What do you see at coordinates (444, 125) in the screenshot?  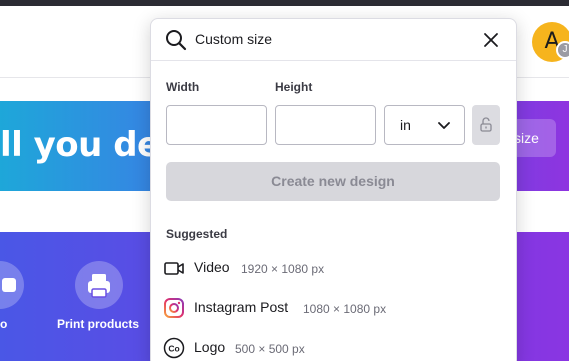 I see `chevron-down-icon` at bounding box center [444, 125].